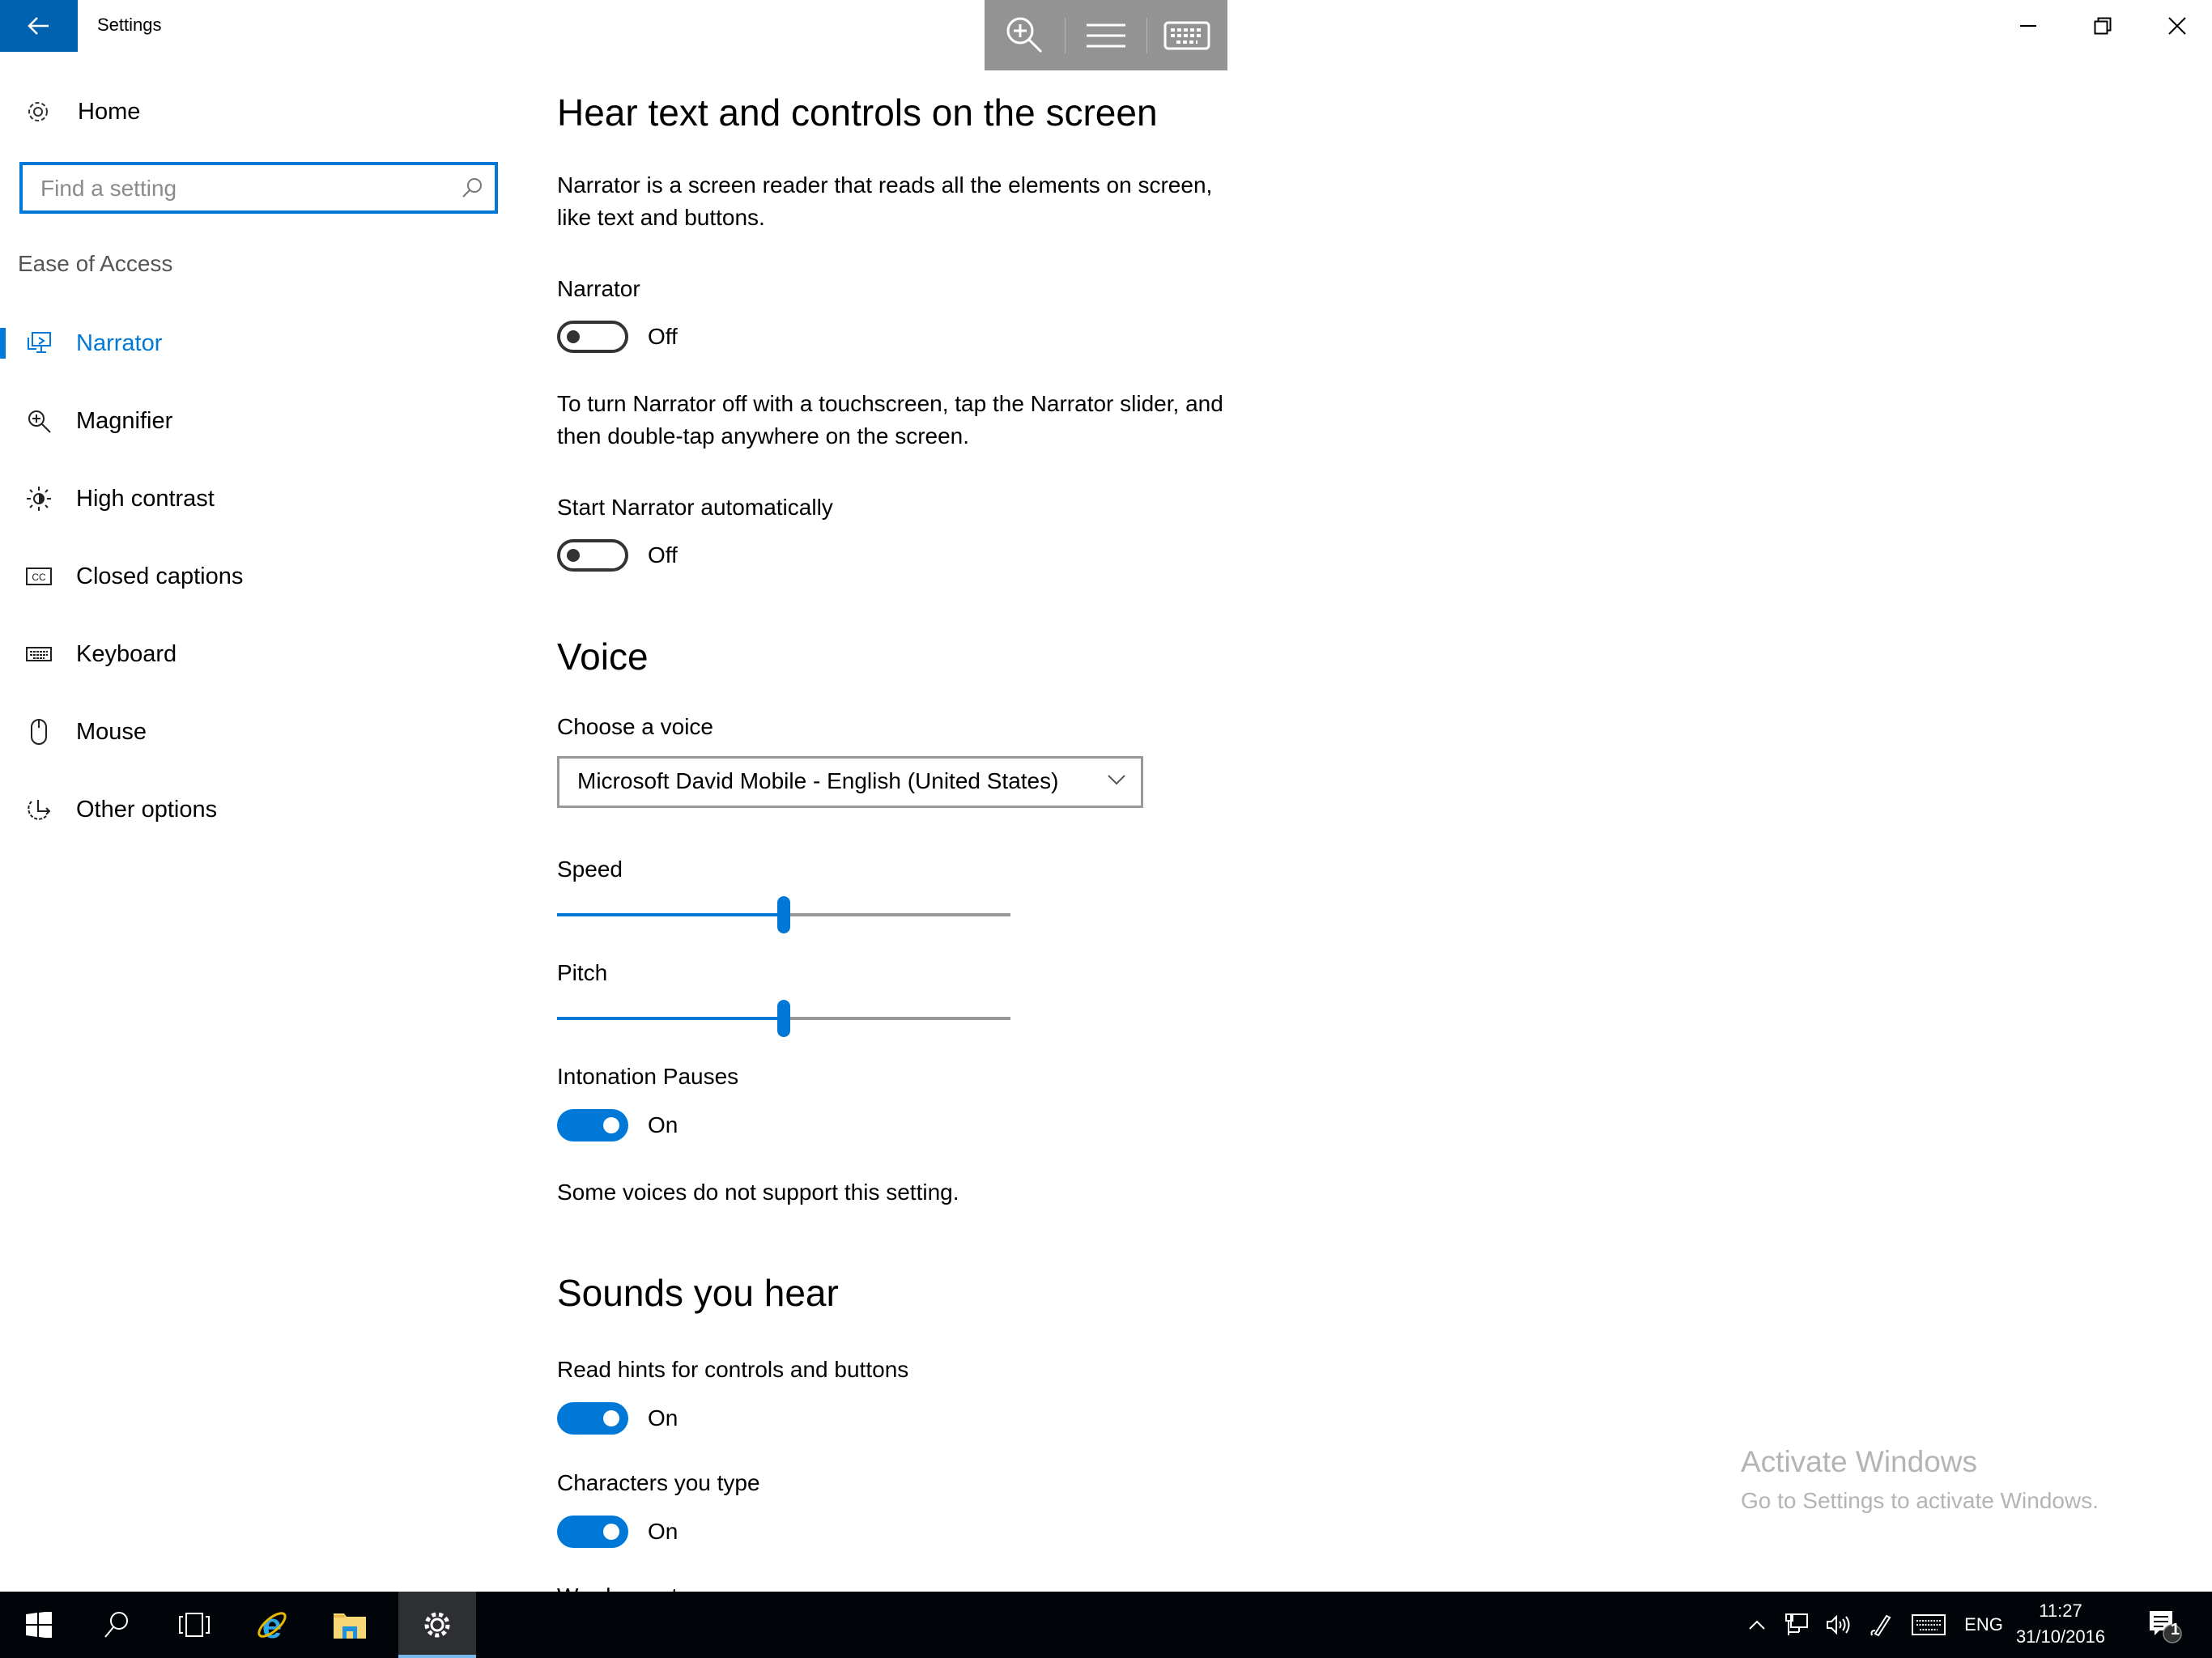 The image size is (2212, 1658). Describe the element at coordinates (120, 342) in the screenshot. I see `sidebar-item-label: Narrator` at that location.